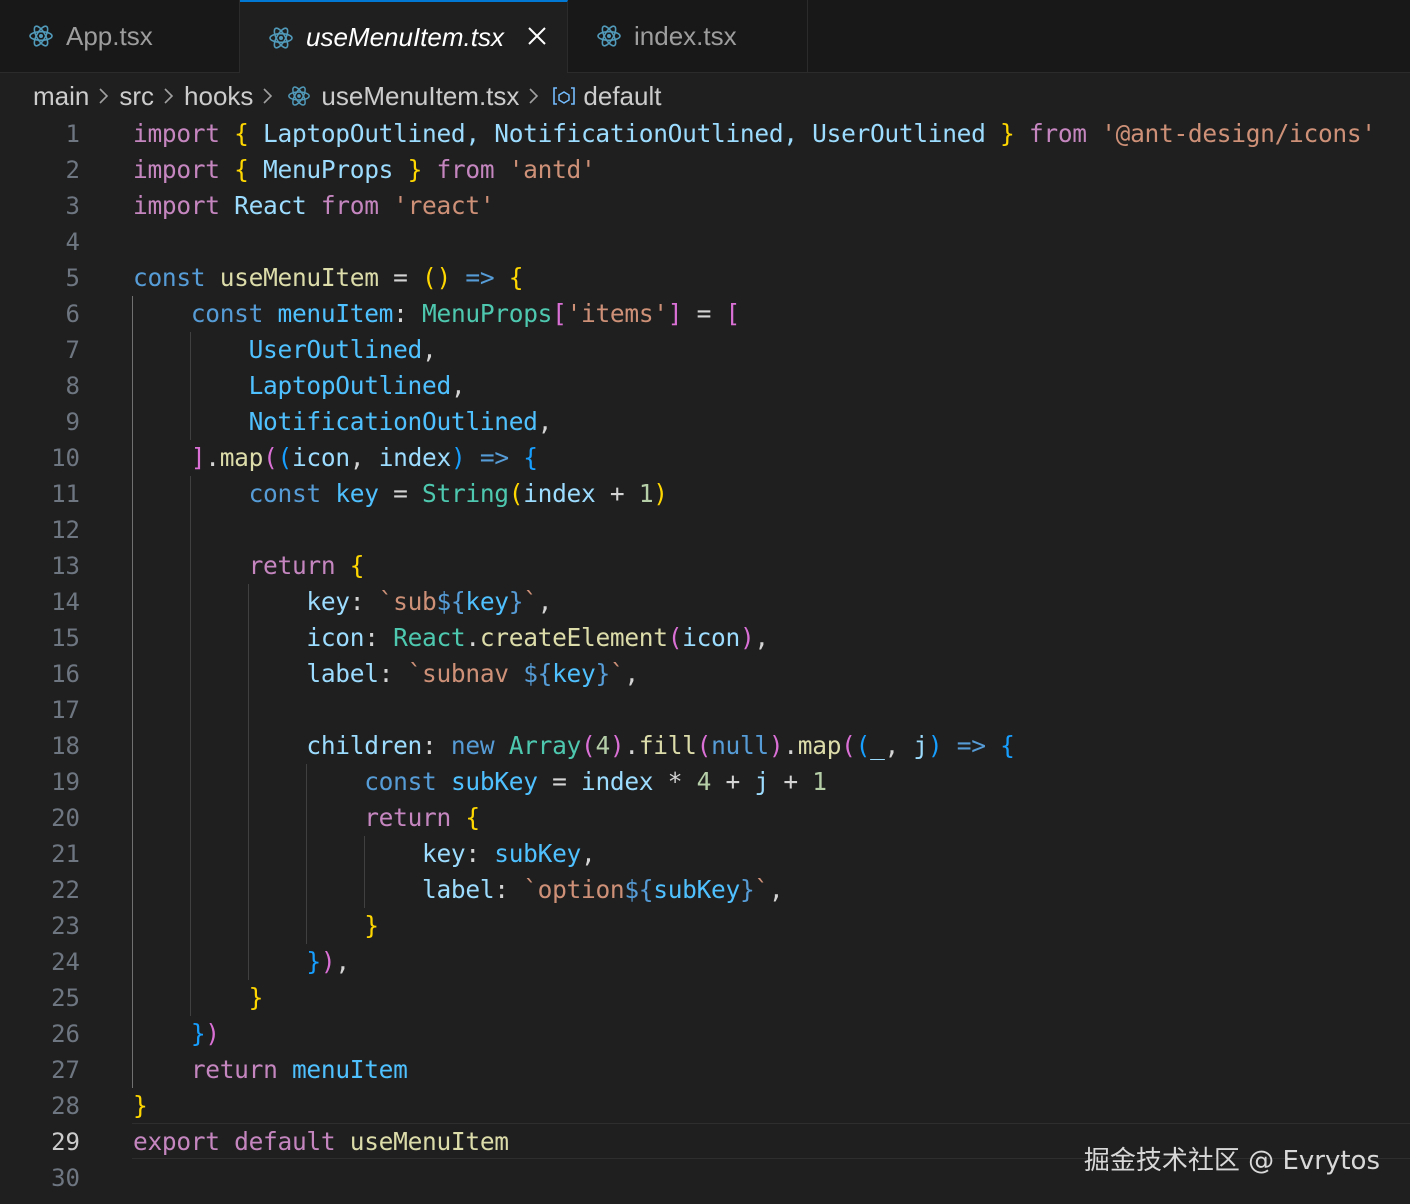 The height and width of the screenshot is (1204, 1410). What do you see at coordinates (65, 1106) in the screenshot?
I see `line-number: 28` at bounding box center [65, 1106].